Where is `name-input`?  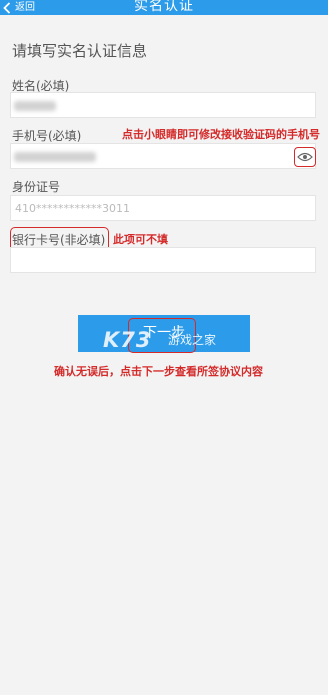
name-input is located at coordinates (167, 105).